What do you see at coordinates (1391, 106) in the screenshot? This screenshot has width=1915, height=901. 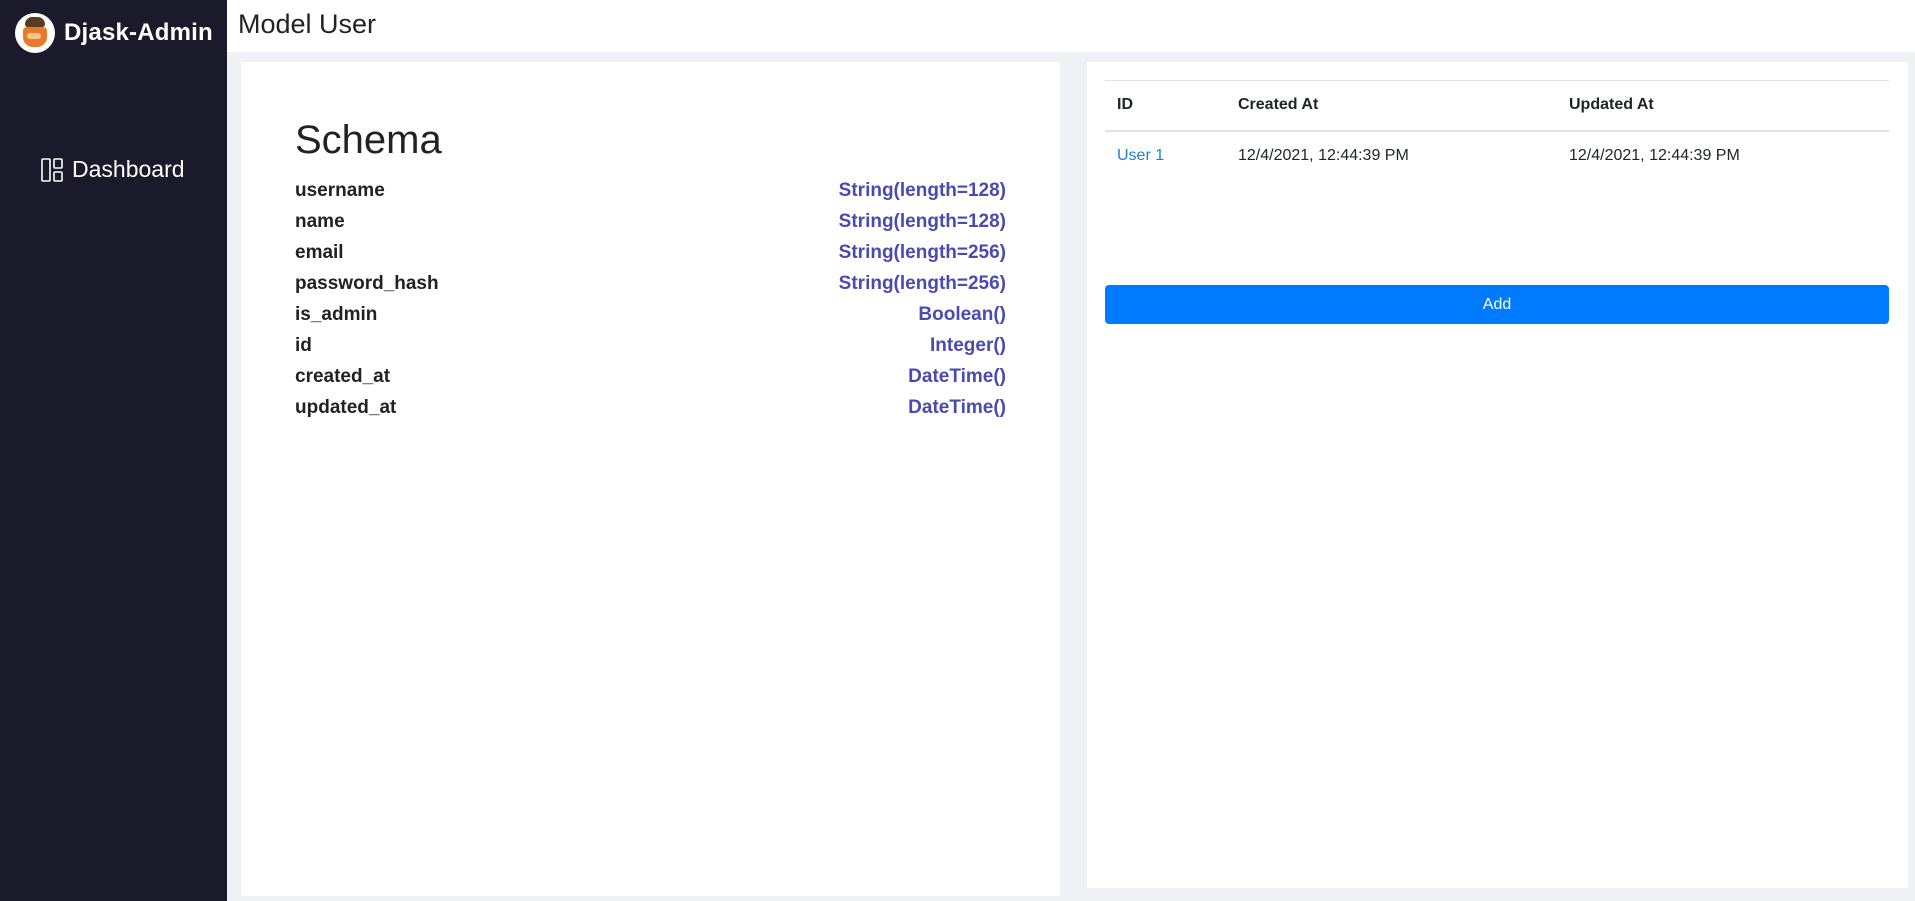 I see `column-header-created-at: Created At` at bounding box center [1391, 106].